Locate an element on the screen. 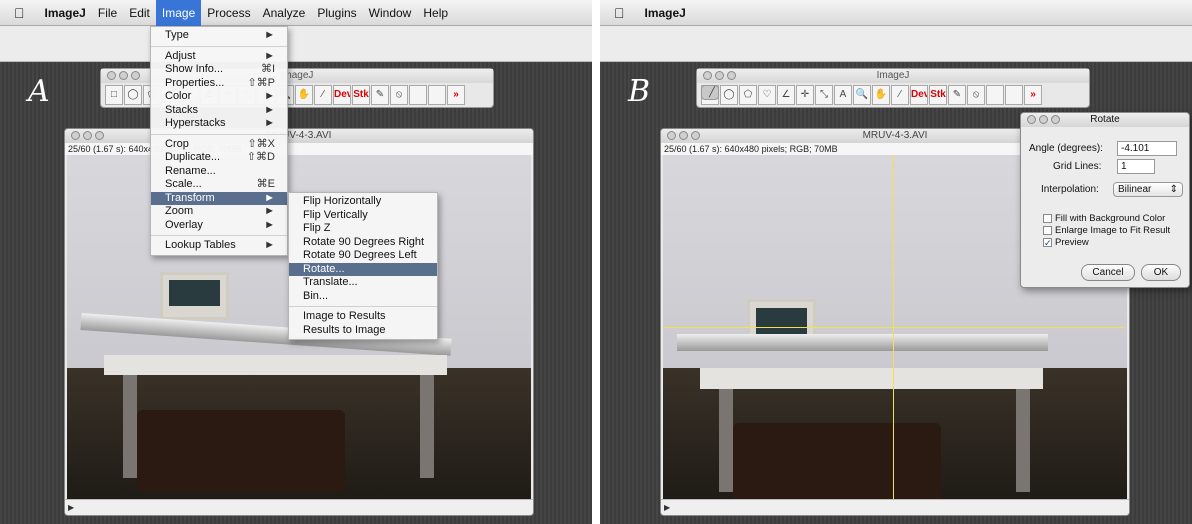  image-window-titlebar: MRUV-4-3.AVI is located at coordinates (299, 136).